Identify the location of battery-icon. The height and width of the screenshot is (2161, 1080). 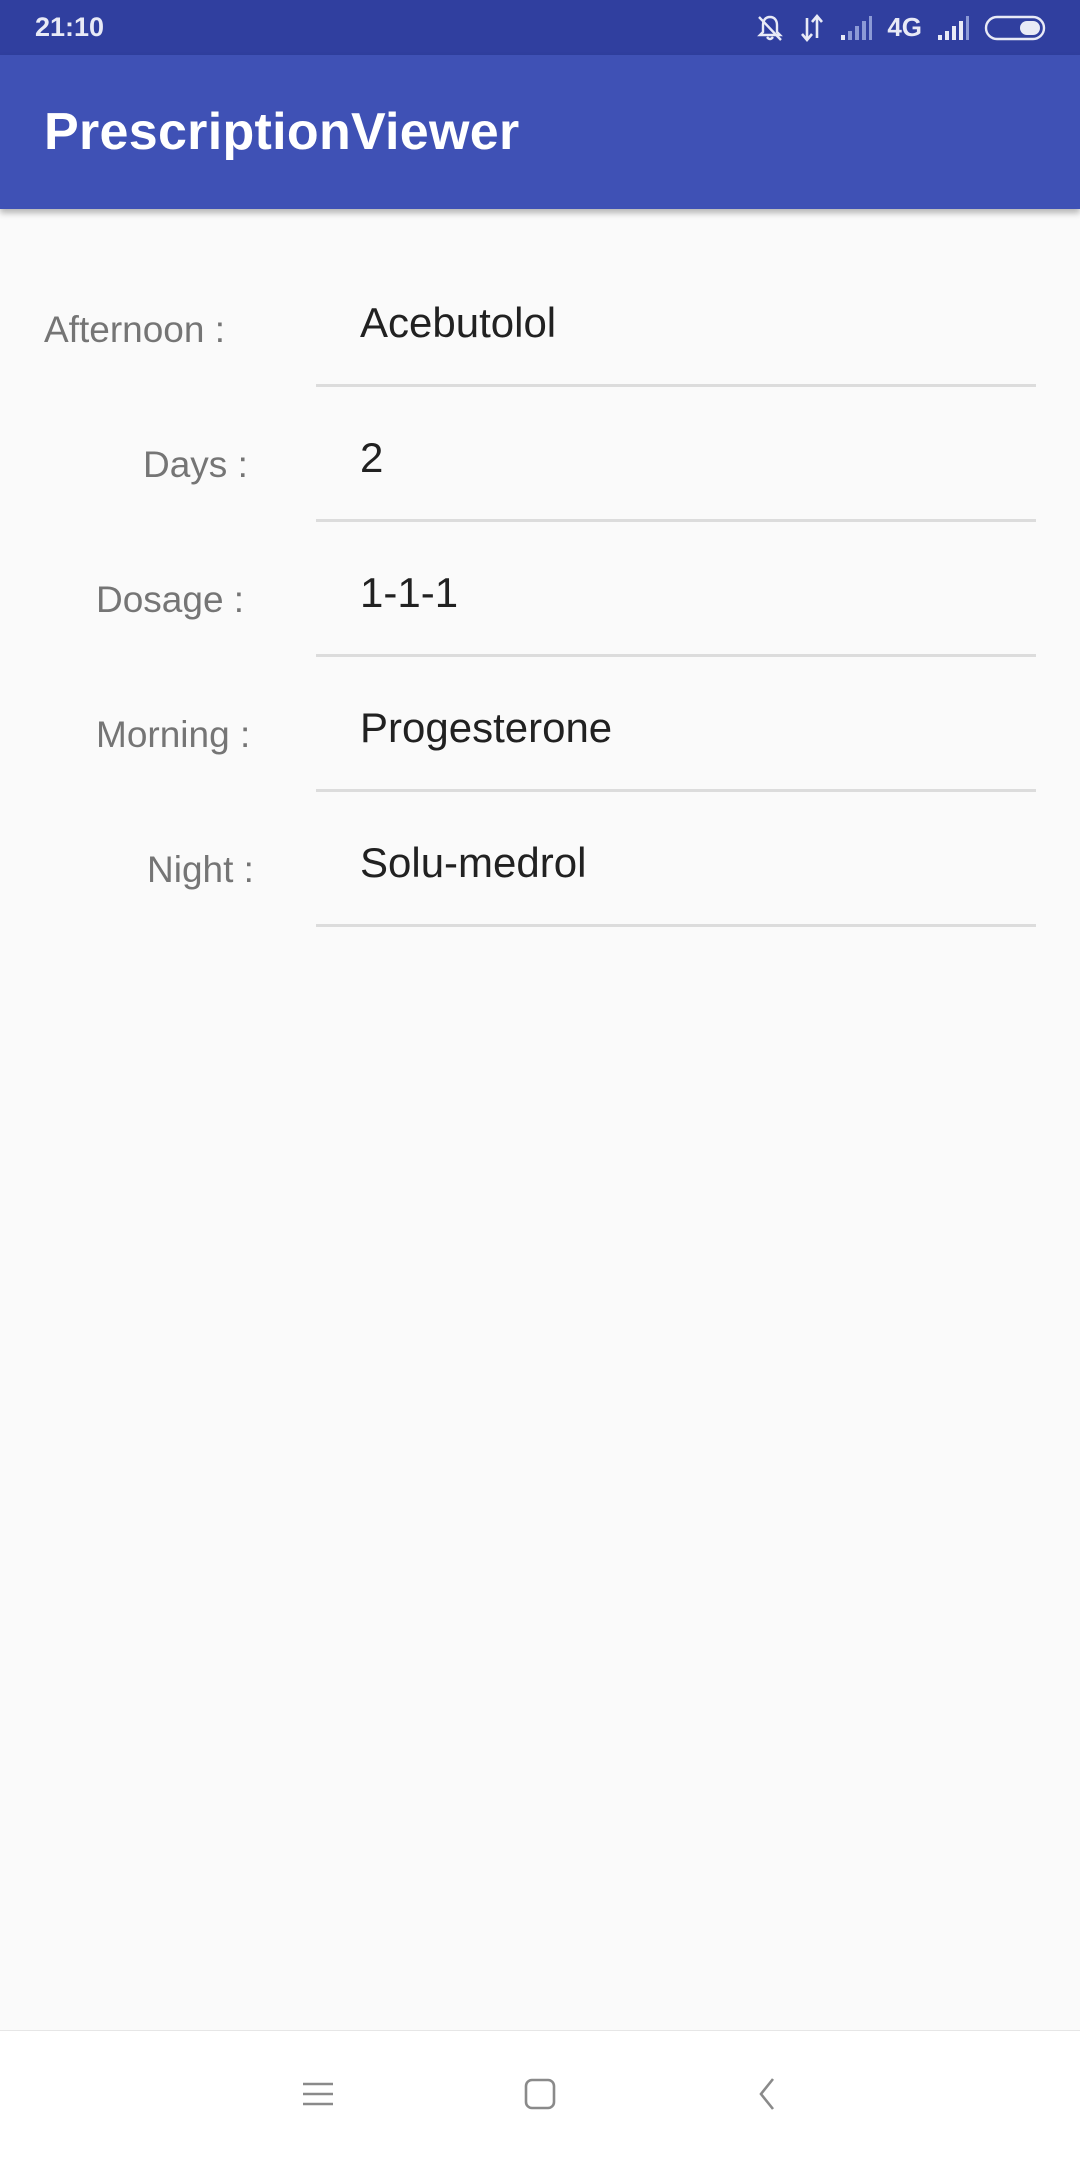
(1017, 28).